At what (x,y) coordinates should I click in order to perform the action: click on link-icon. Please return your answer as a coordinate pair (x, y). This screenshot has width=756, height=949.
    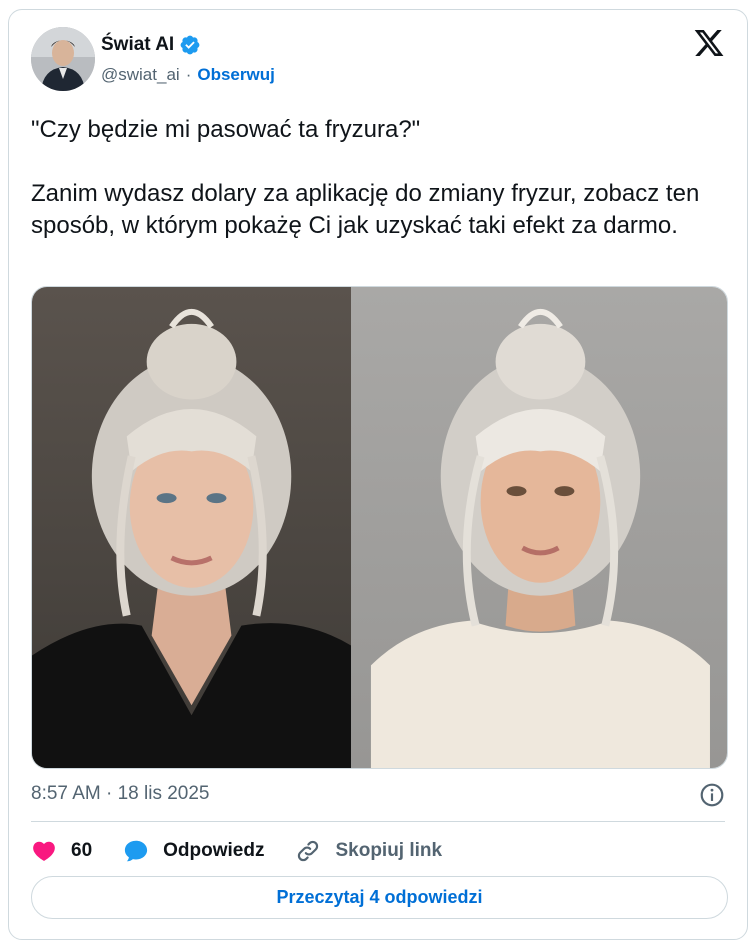
    Looking at the image, I should click on (308, 851).